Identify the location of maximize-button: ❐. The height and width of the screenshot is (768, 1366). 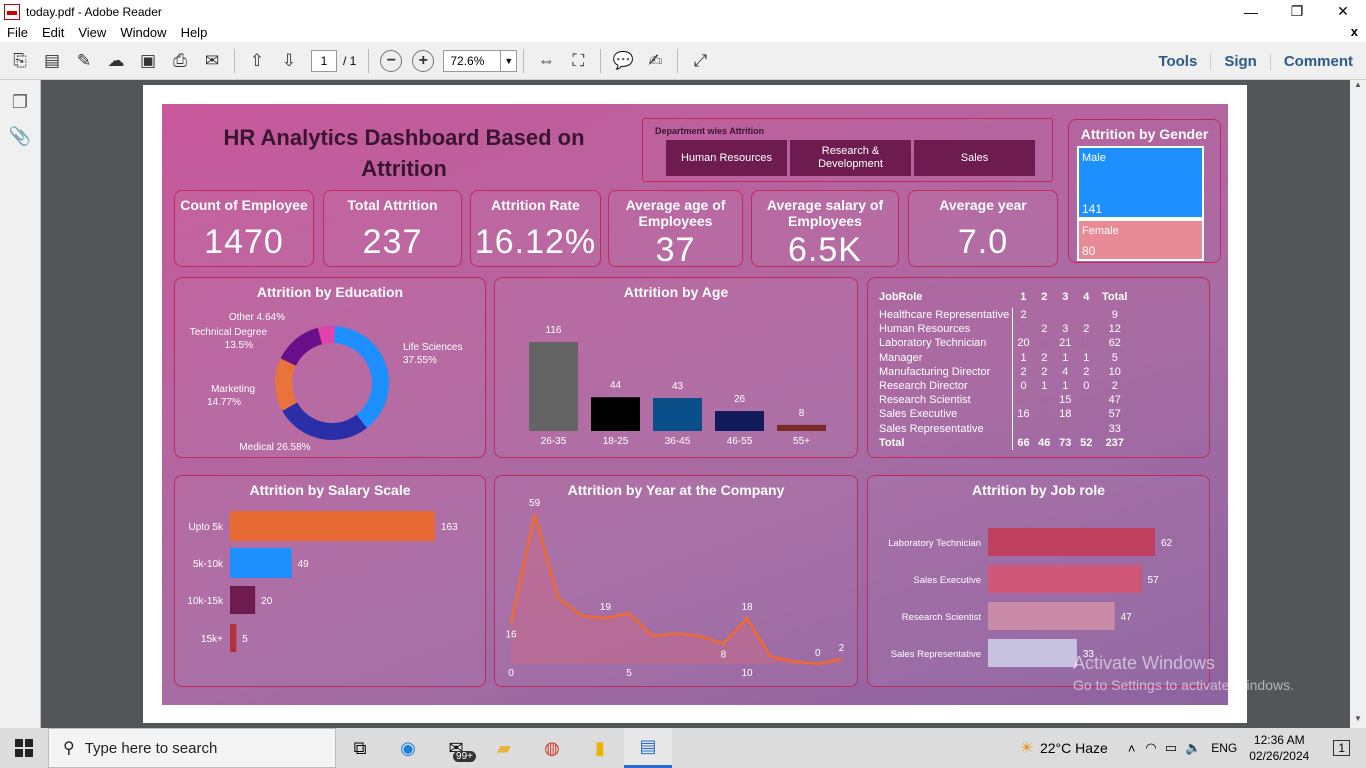
(1297, 11).